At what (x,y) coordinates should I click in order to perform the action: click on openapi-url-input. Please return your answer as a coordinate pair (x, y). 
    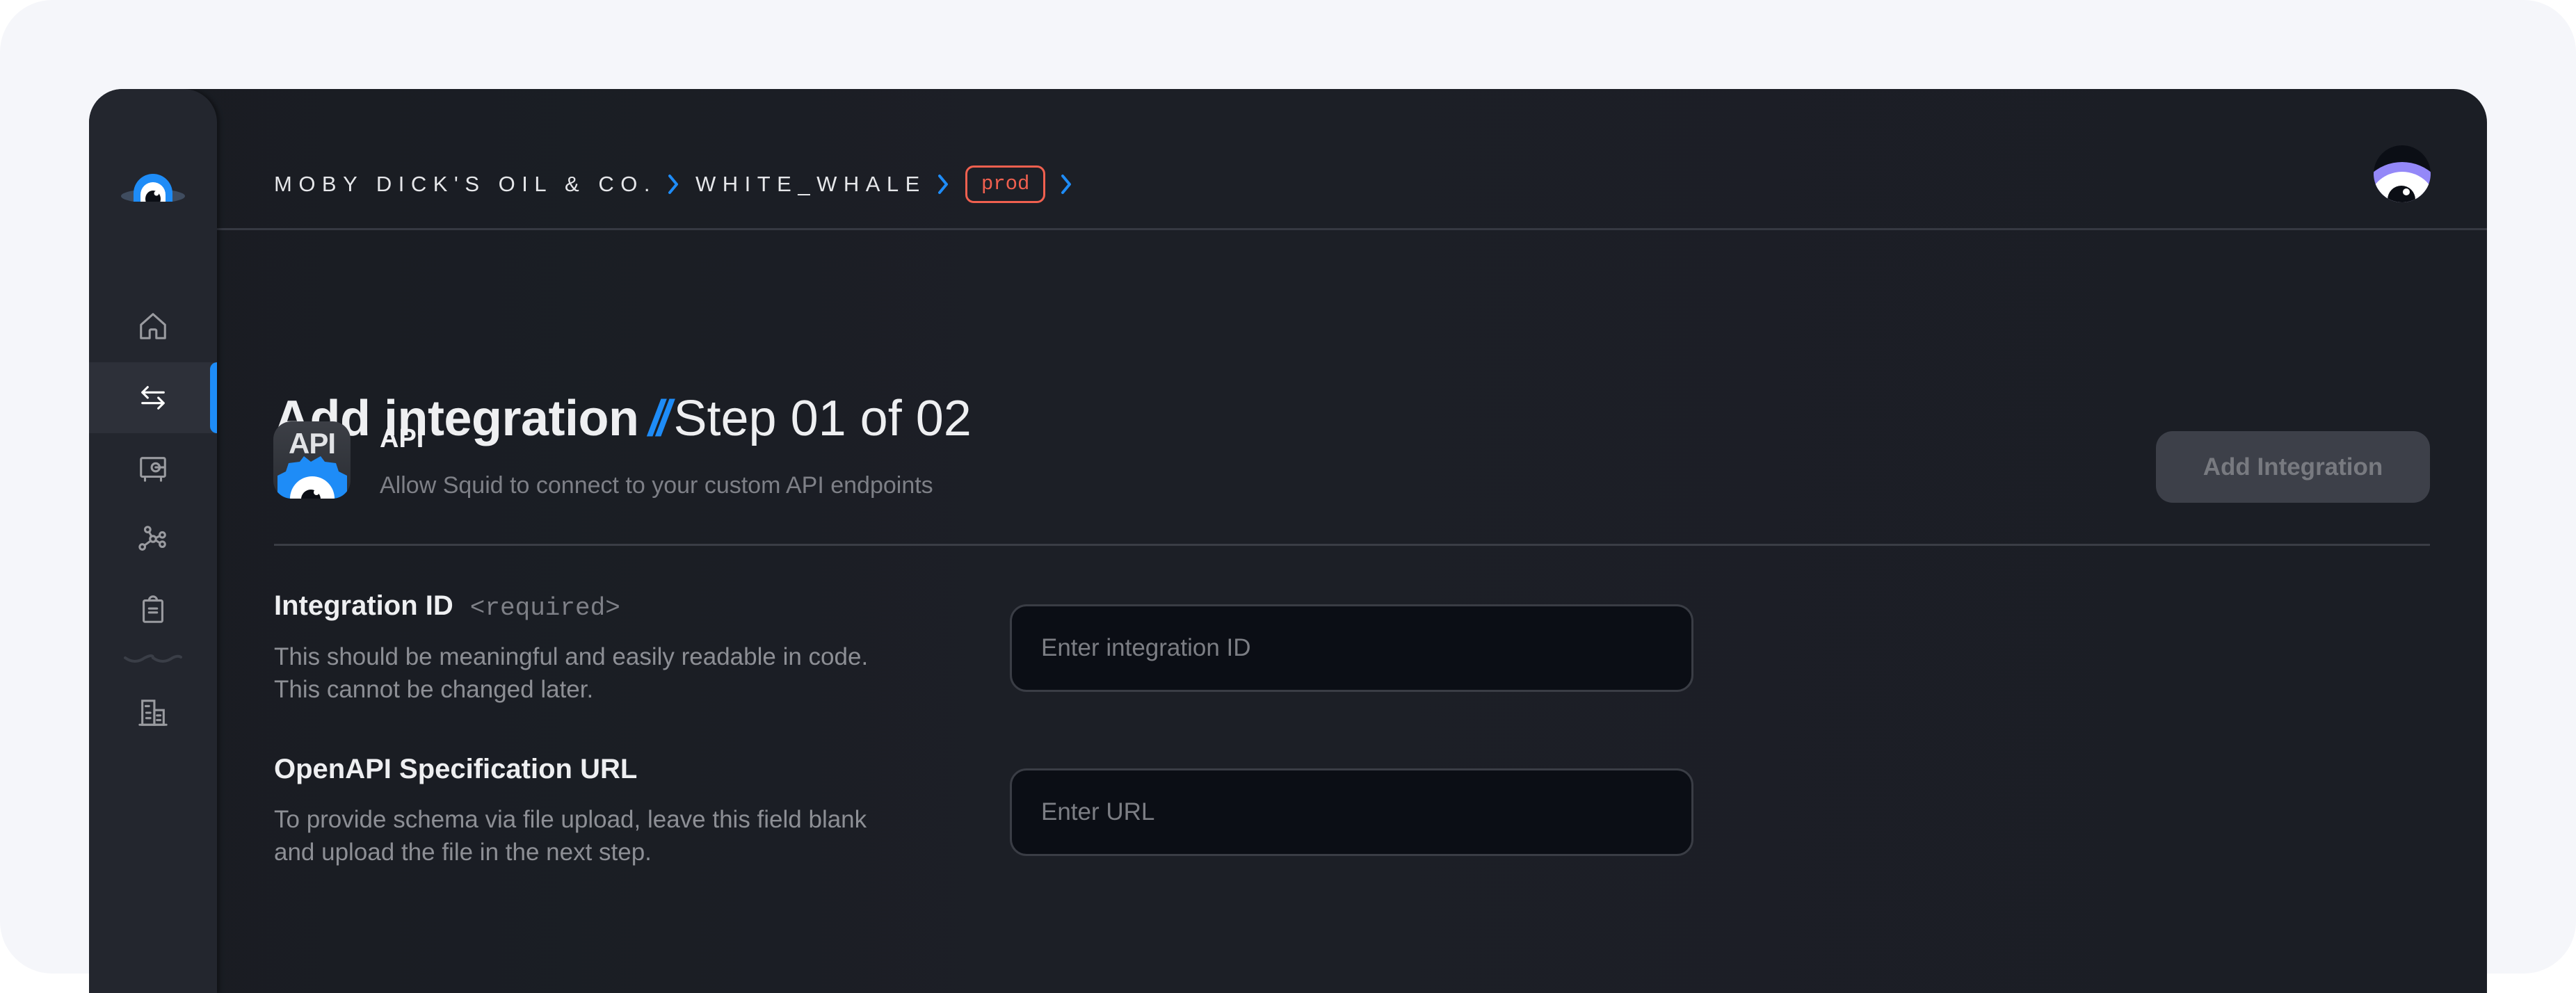
    Looking at the image, I should click on (1351, 812).